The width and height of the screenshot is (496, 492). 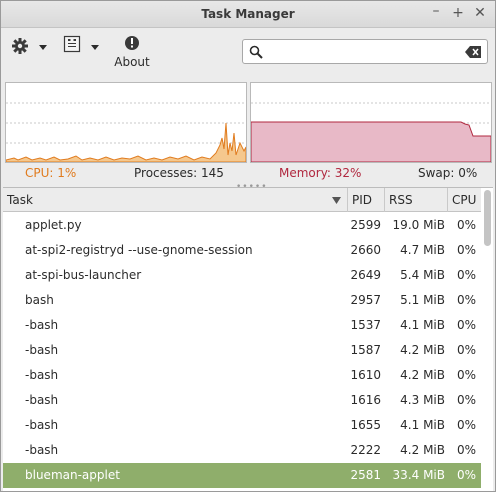 What do you see at coordinates (242, 300) in the screenshot?
I see `table-row: bash 2957 5.1 MiB 0%` at bounding box center [242, 300].